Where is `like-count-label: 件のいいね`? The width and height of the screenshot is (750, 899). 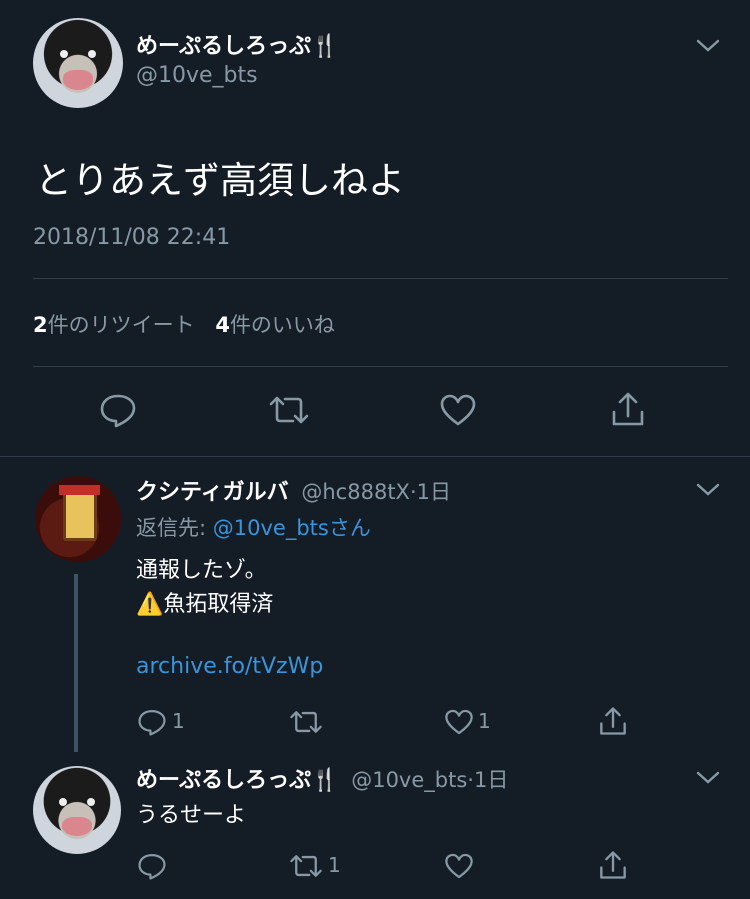
like-count-label: 件のいいね is located at coordinates (282, 325).